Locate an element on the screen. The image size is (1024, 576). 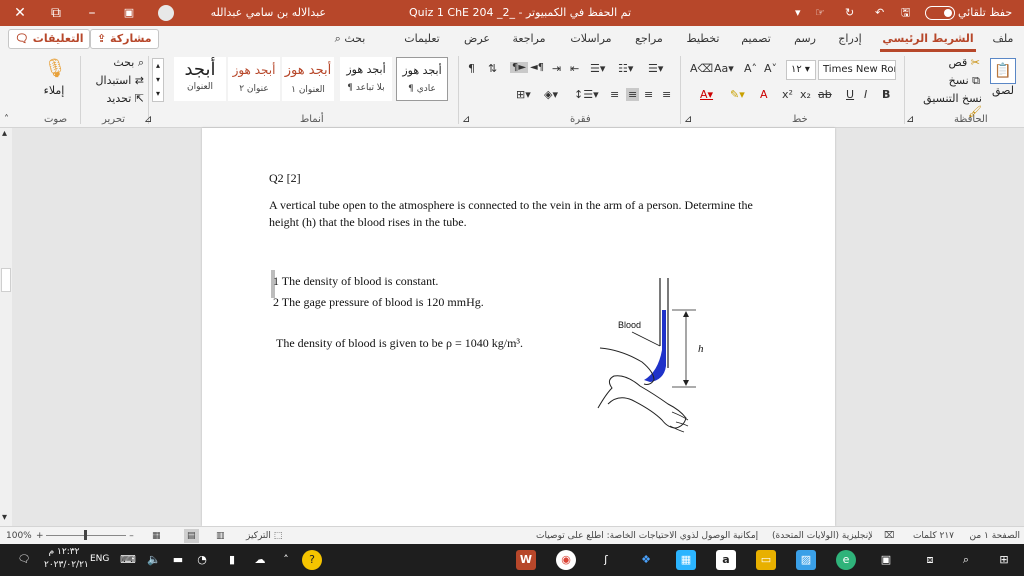
superscript-button: x² is located at coordinates (787, 94).